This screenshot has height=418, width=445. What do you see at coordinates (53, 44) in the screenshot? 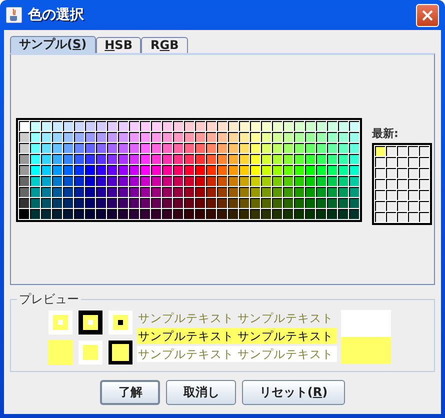
I see `tab: サンプル(S)` at bounding box center [53, 44].